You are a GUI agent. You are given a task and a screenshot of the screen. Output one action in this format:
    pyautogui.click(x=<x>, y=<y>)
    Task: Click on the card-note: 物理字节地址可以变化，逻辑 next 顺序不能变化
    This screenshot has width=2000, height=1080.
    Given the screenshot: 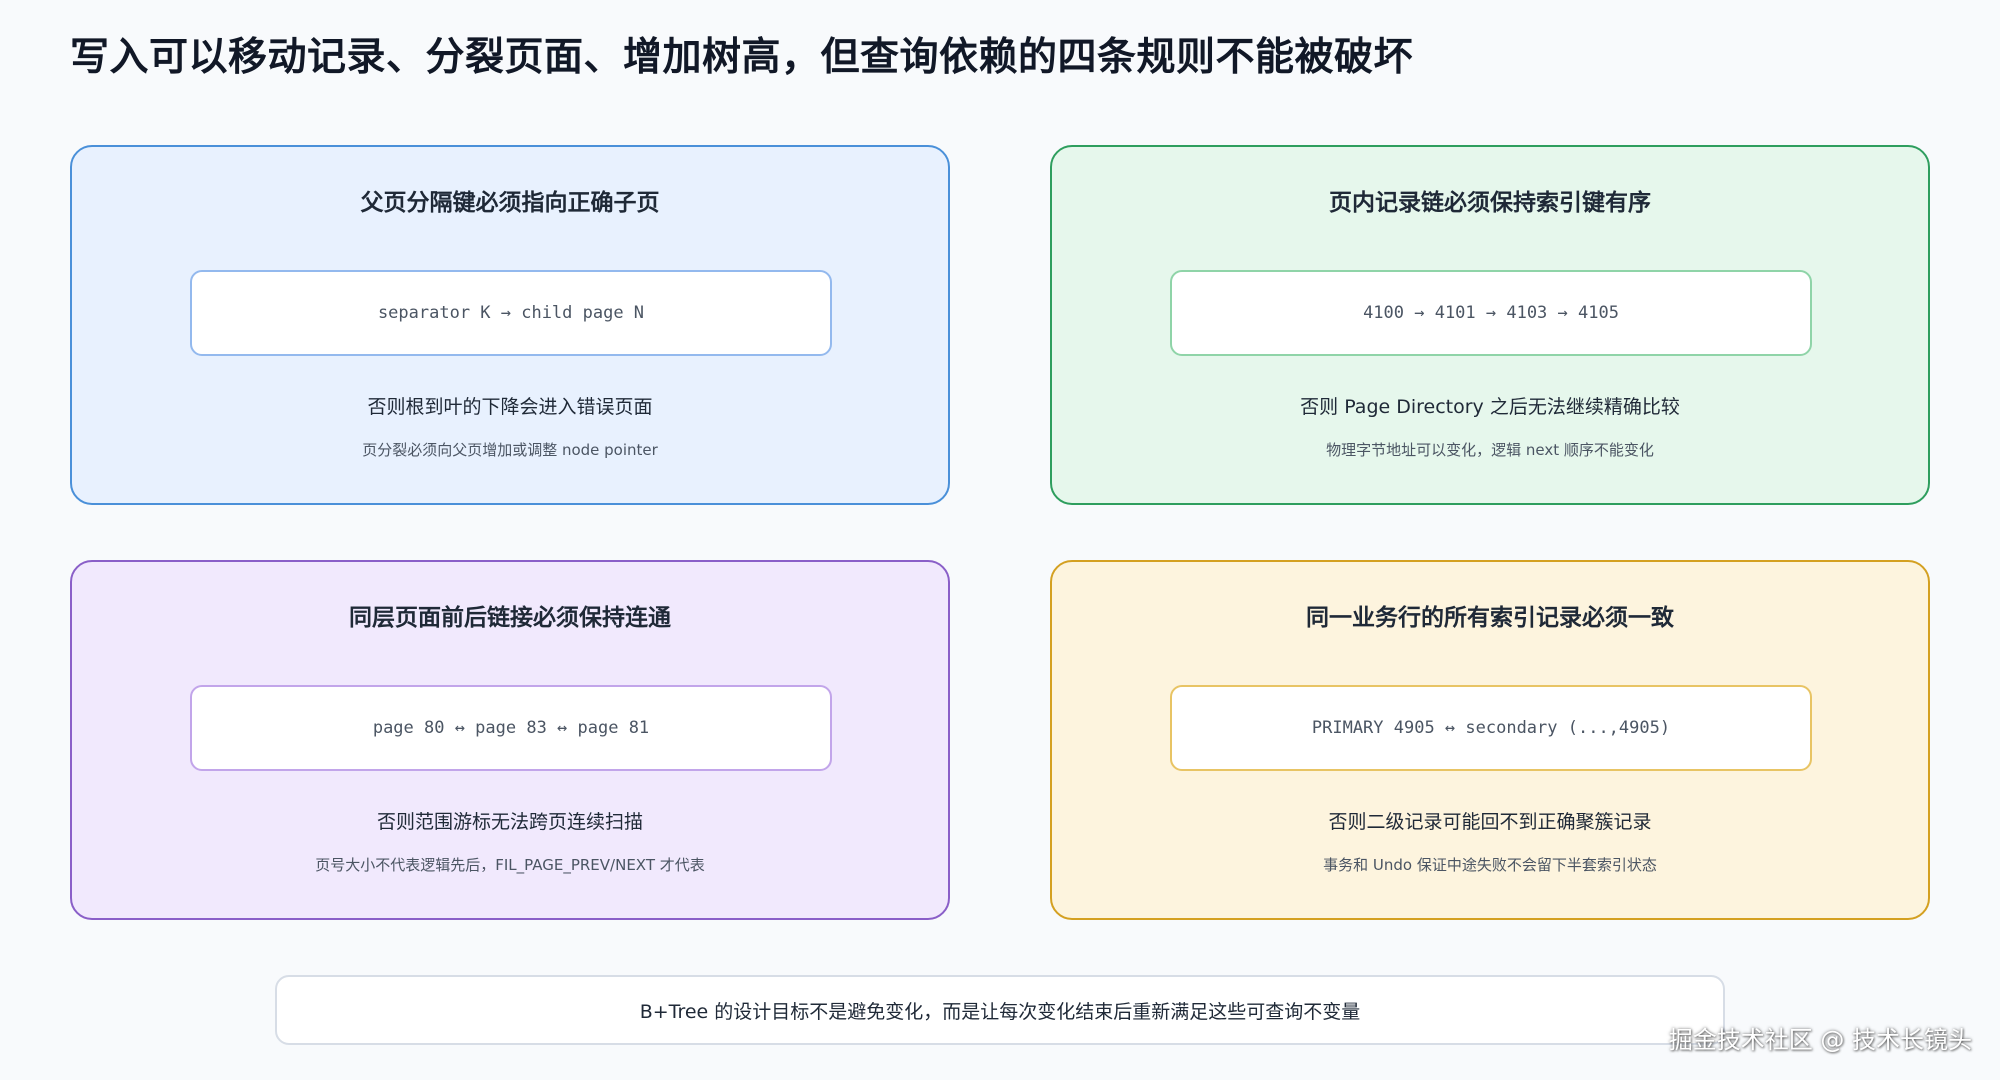 What is the action you would take?
    pyautogui.click(x=1490, y=450)
    